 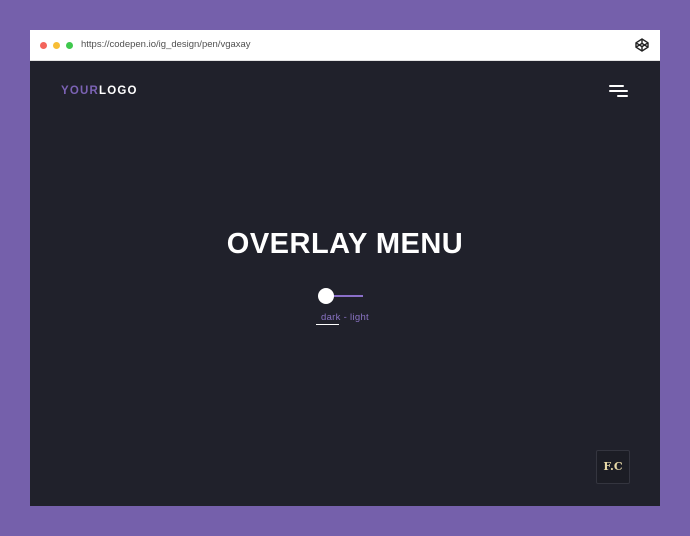 What do you see at coordinates (340, 296) in the screenshot?
I see `theme-toggle` at bounding box center [340, 296].